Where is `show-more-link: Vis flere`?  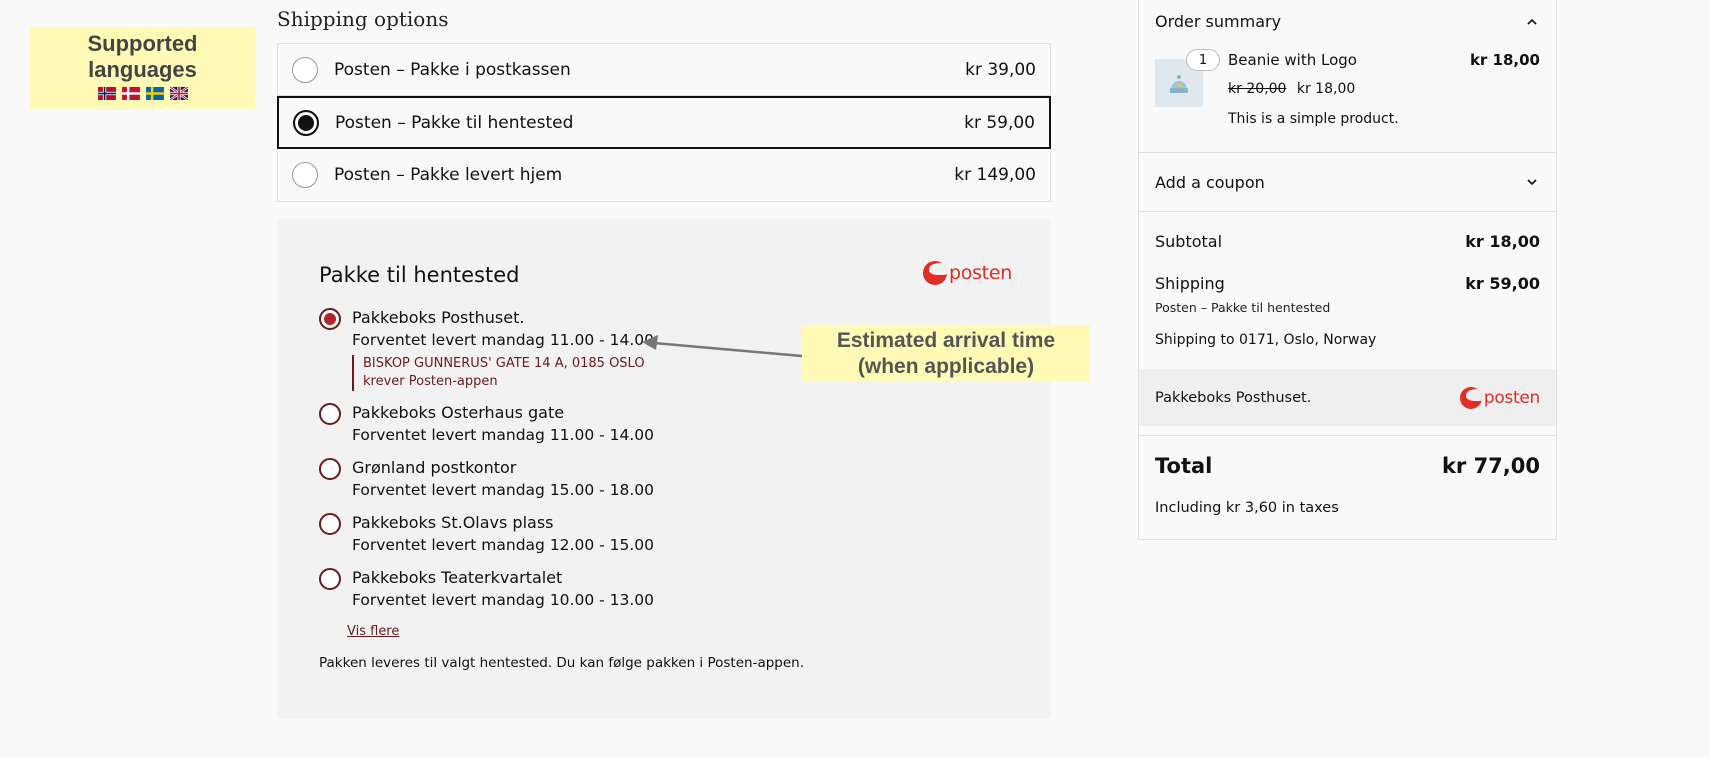
show-more-link: Vis flere is located at coordinates (373, 631).